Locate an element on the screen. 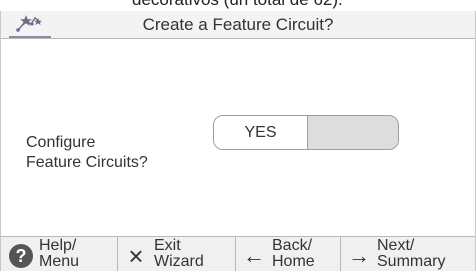 The image size is (476, 271). configure-feature-circuits-label: Configure Feature Circuits? is located at coordinates (116, 153).